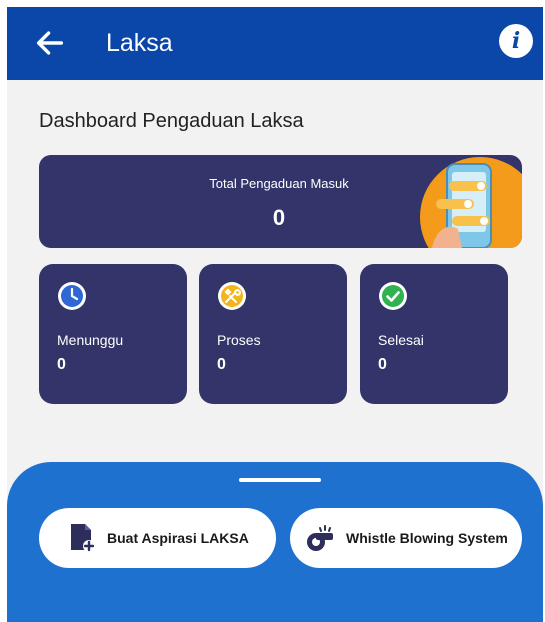 This screenshot has height=622, width=545. I want to click on phone-chat-illustration, so click(471, 202).